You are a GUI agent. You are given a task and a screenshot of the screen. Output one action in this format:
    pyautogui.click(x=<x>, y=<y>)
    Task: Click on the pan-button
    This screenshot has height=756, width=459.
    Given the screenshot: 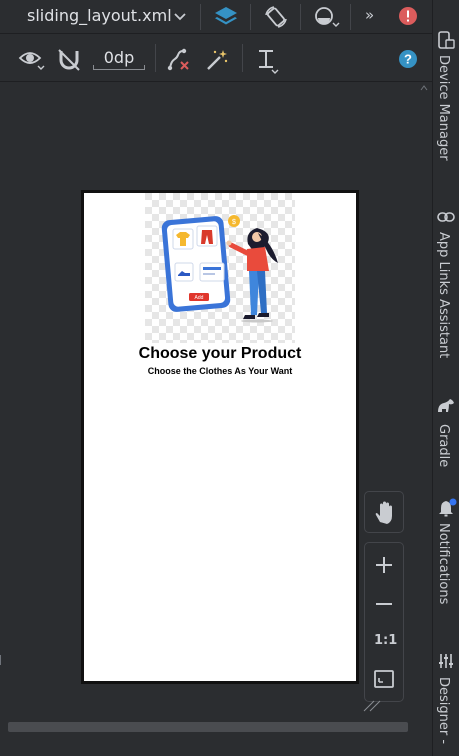 What is the action you would take?
    pyautogui.click(x=384, y=512)
    